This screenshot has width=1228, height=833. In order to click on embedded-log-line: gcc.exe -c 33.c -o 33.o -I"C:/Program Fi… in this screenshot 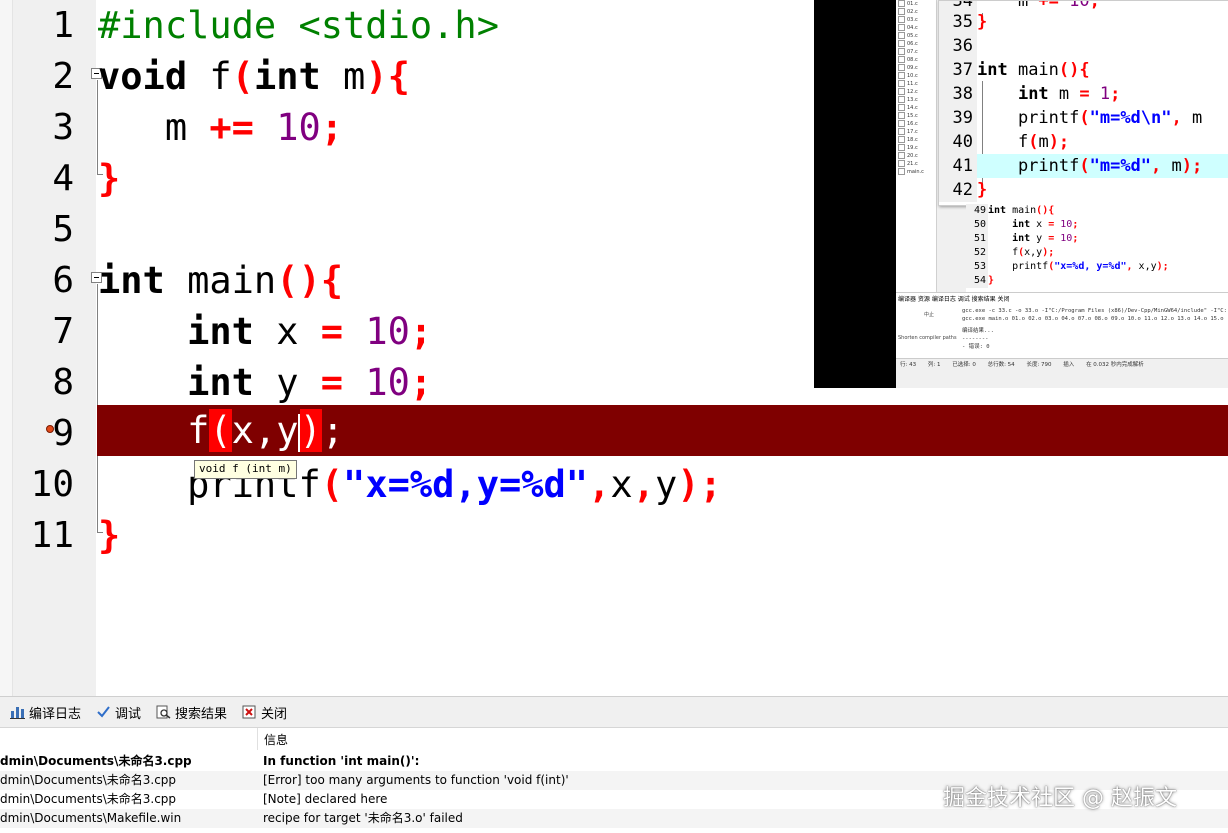, I will do `click(1094, 311)`.